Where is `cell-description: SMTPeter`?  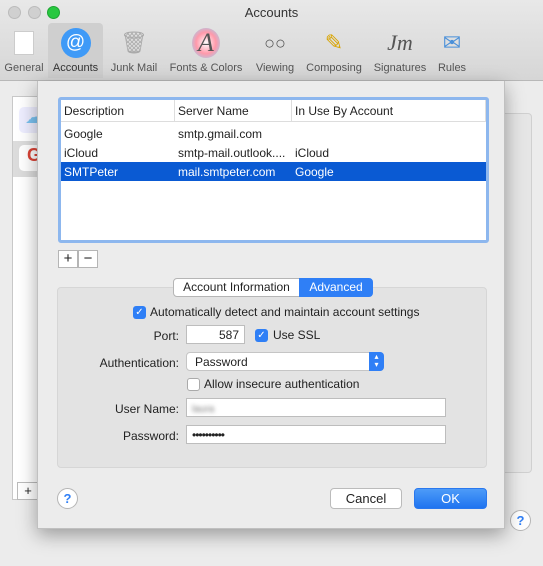 cell-description: SMTPeter is located at coordinates (91, 171).